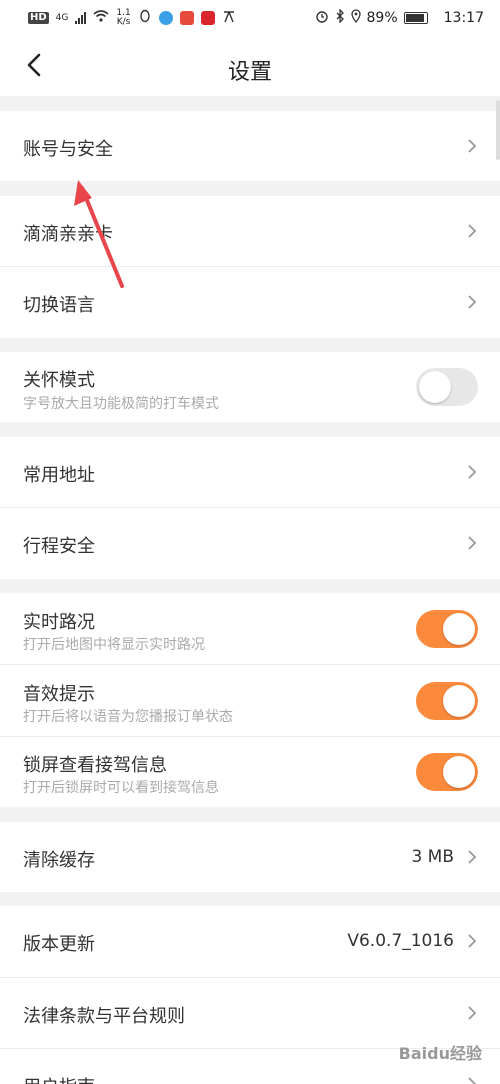 Image resolution: width=500 pixels, height=1084 pixels. I want to click on row-label: 用户指南, so click(59, 1078).